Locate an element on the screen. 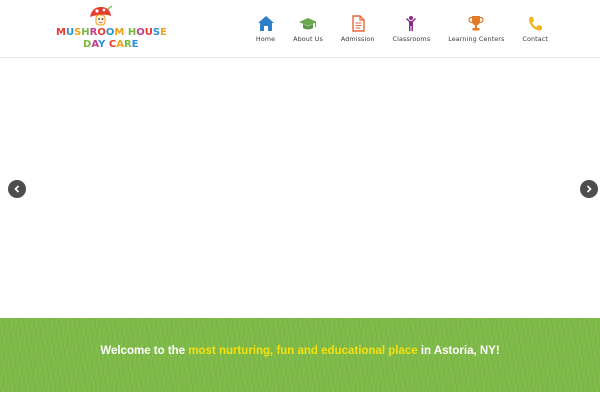  phone-icon is located at coordinates (536, 24).